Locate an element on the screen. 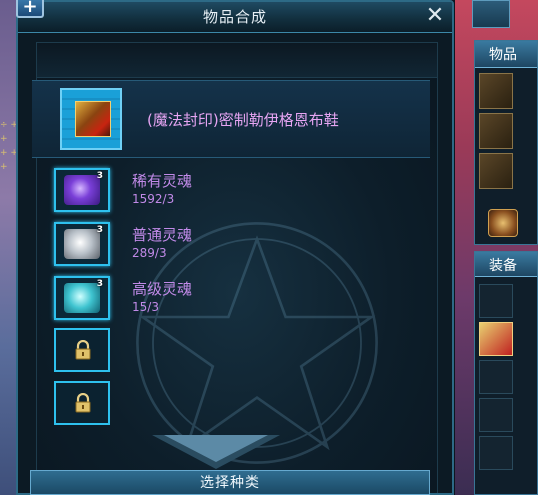 This screenshot has height=495, width=538. boots-icon is located at coordinates (93, 119).